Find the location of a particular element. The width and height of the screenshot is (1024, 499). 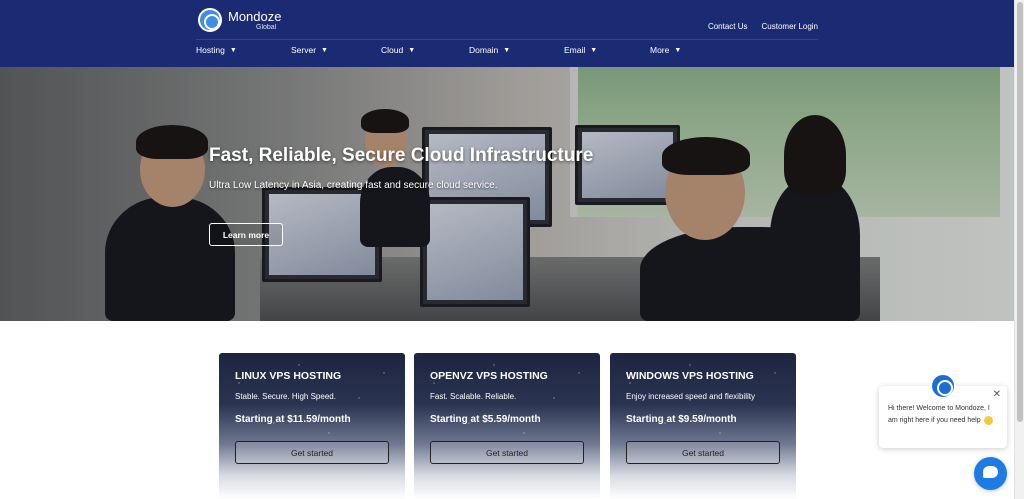

nav-item-email: Email ▼ is located at coordinates (607, 50).